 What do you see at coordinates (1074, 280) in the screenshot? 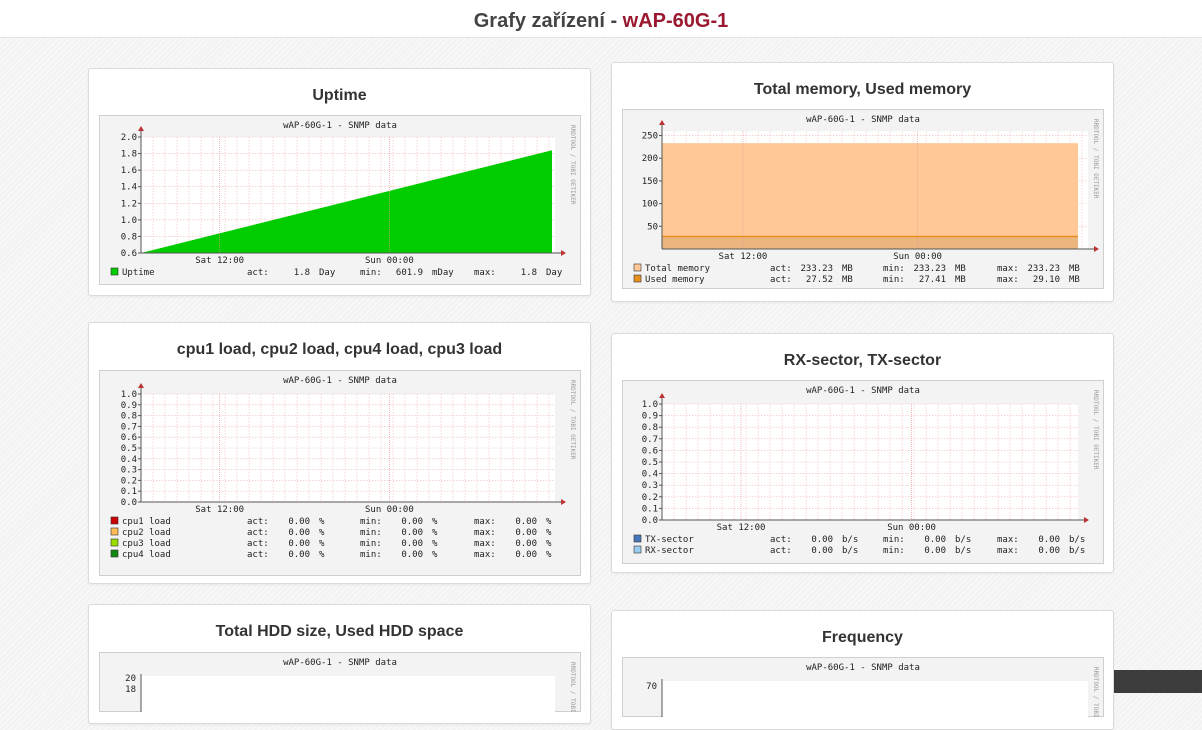
I see `legend-max-unit: MB` at bounding box center [1074, 280].